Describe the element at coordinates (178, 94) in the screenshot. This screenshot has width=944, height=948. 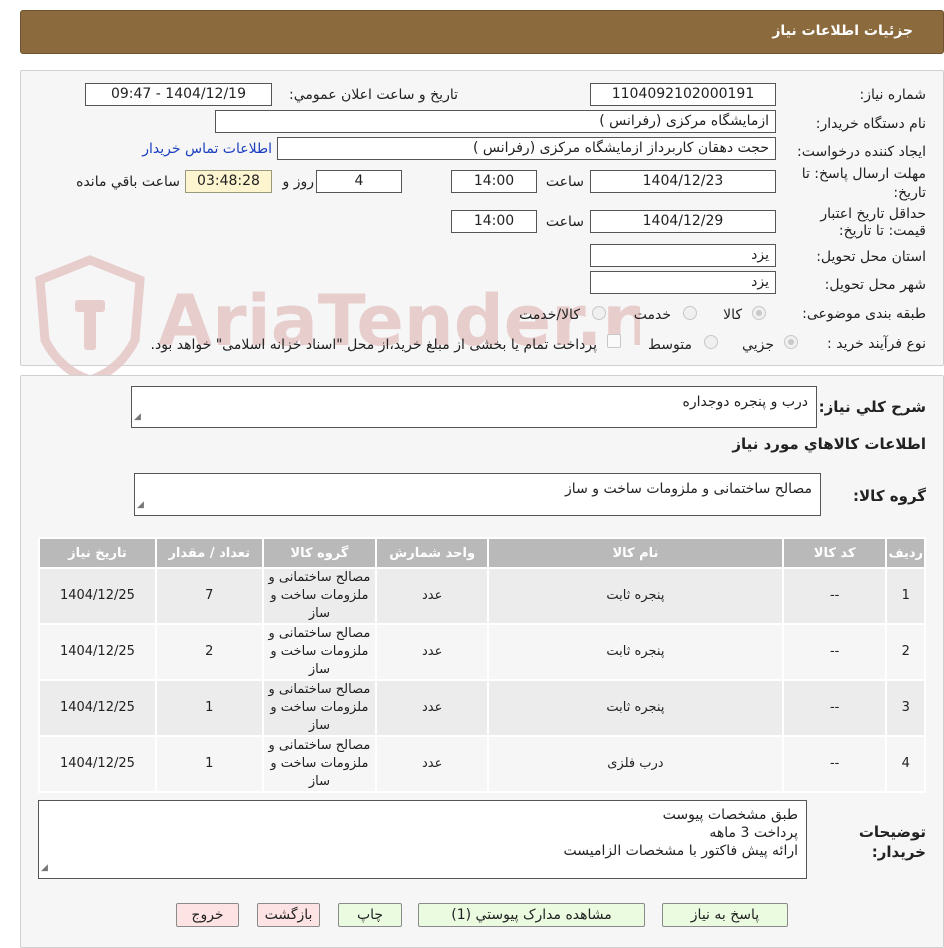
I see `announce-field: 1404/12/19 - 09:47` at that location.